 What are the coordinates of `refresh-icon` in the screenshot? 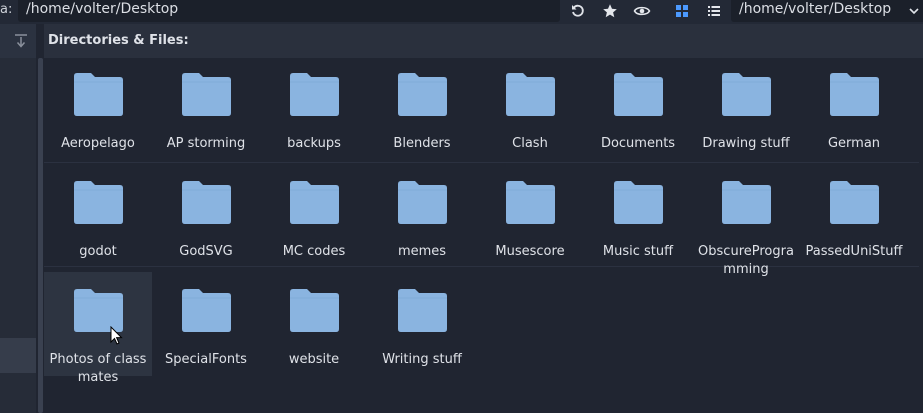 It's located at (578, 11).